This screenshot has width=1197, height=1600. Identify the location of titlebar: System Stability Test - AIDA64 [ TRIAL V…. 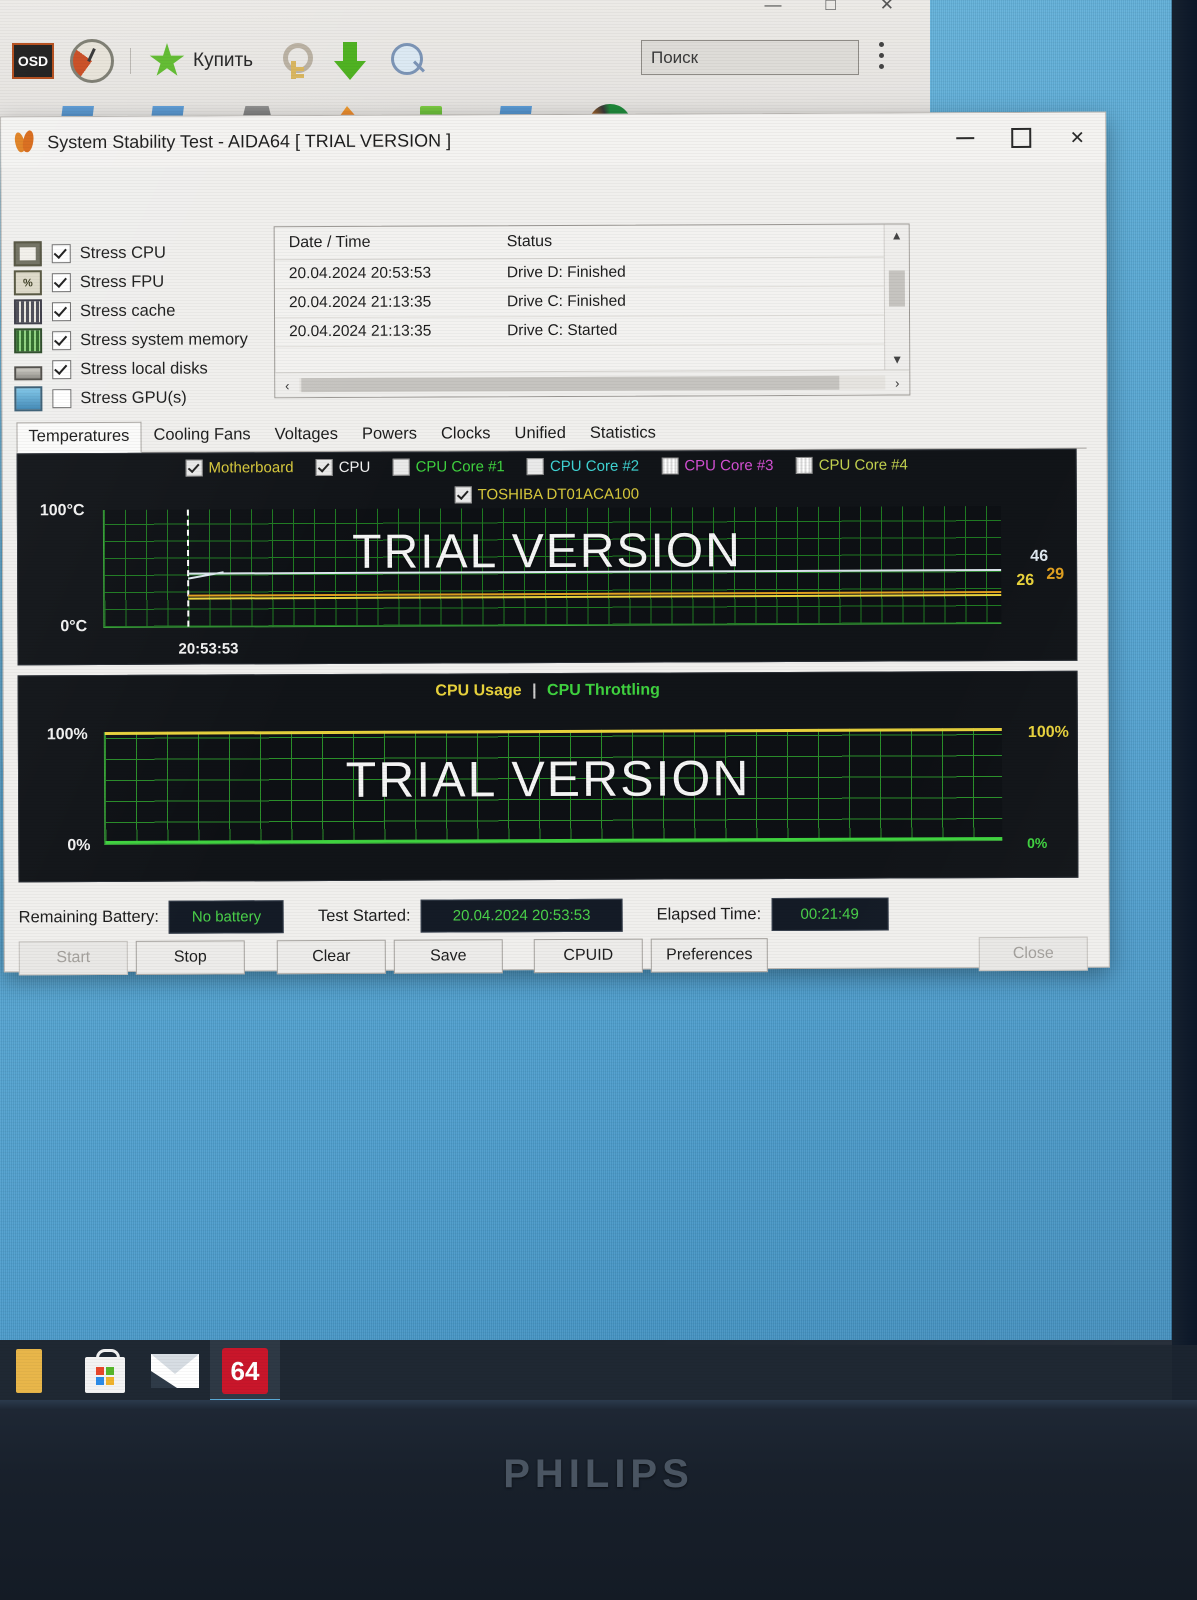
(553, 140).